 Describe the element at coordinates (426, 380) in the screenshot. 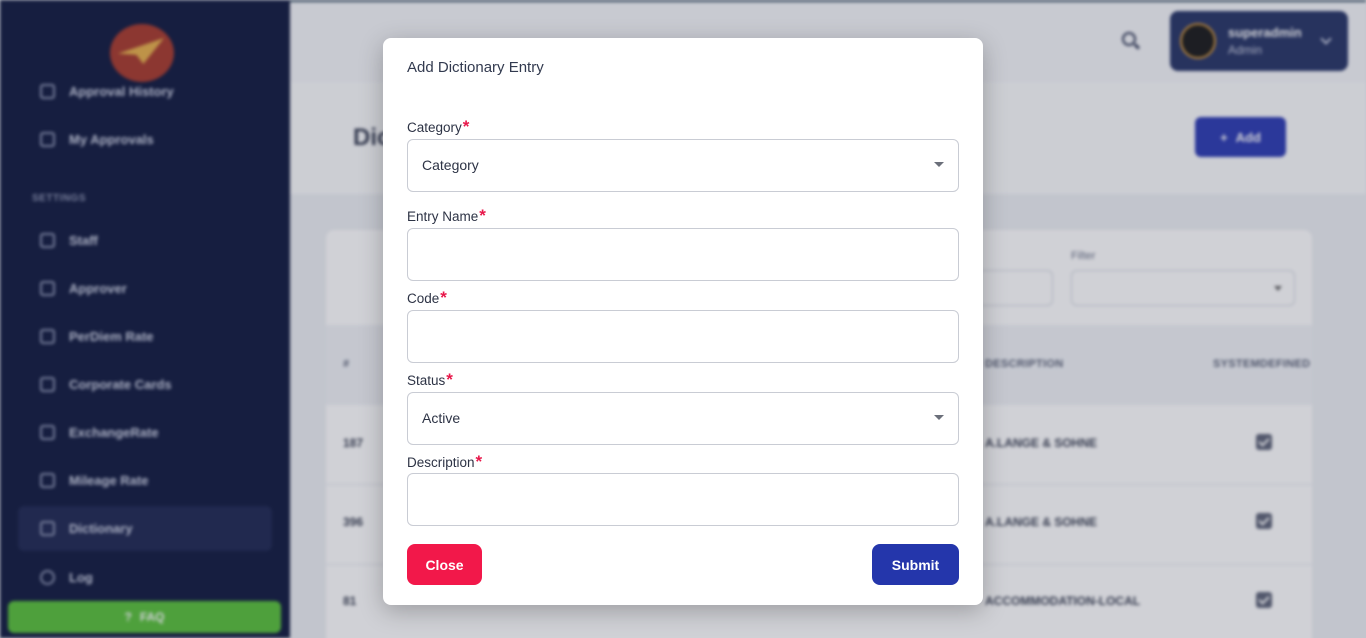

I see `status-label-text: Status` at that location.